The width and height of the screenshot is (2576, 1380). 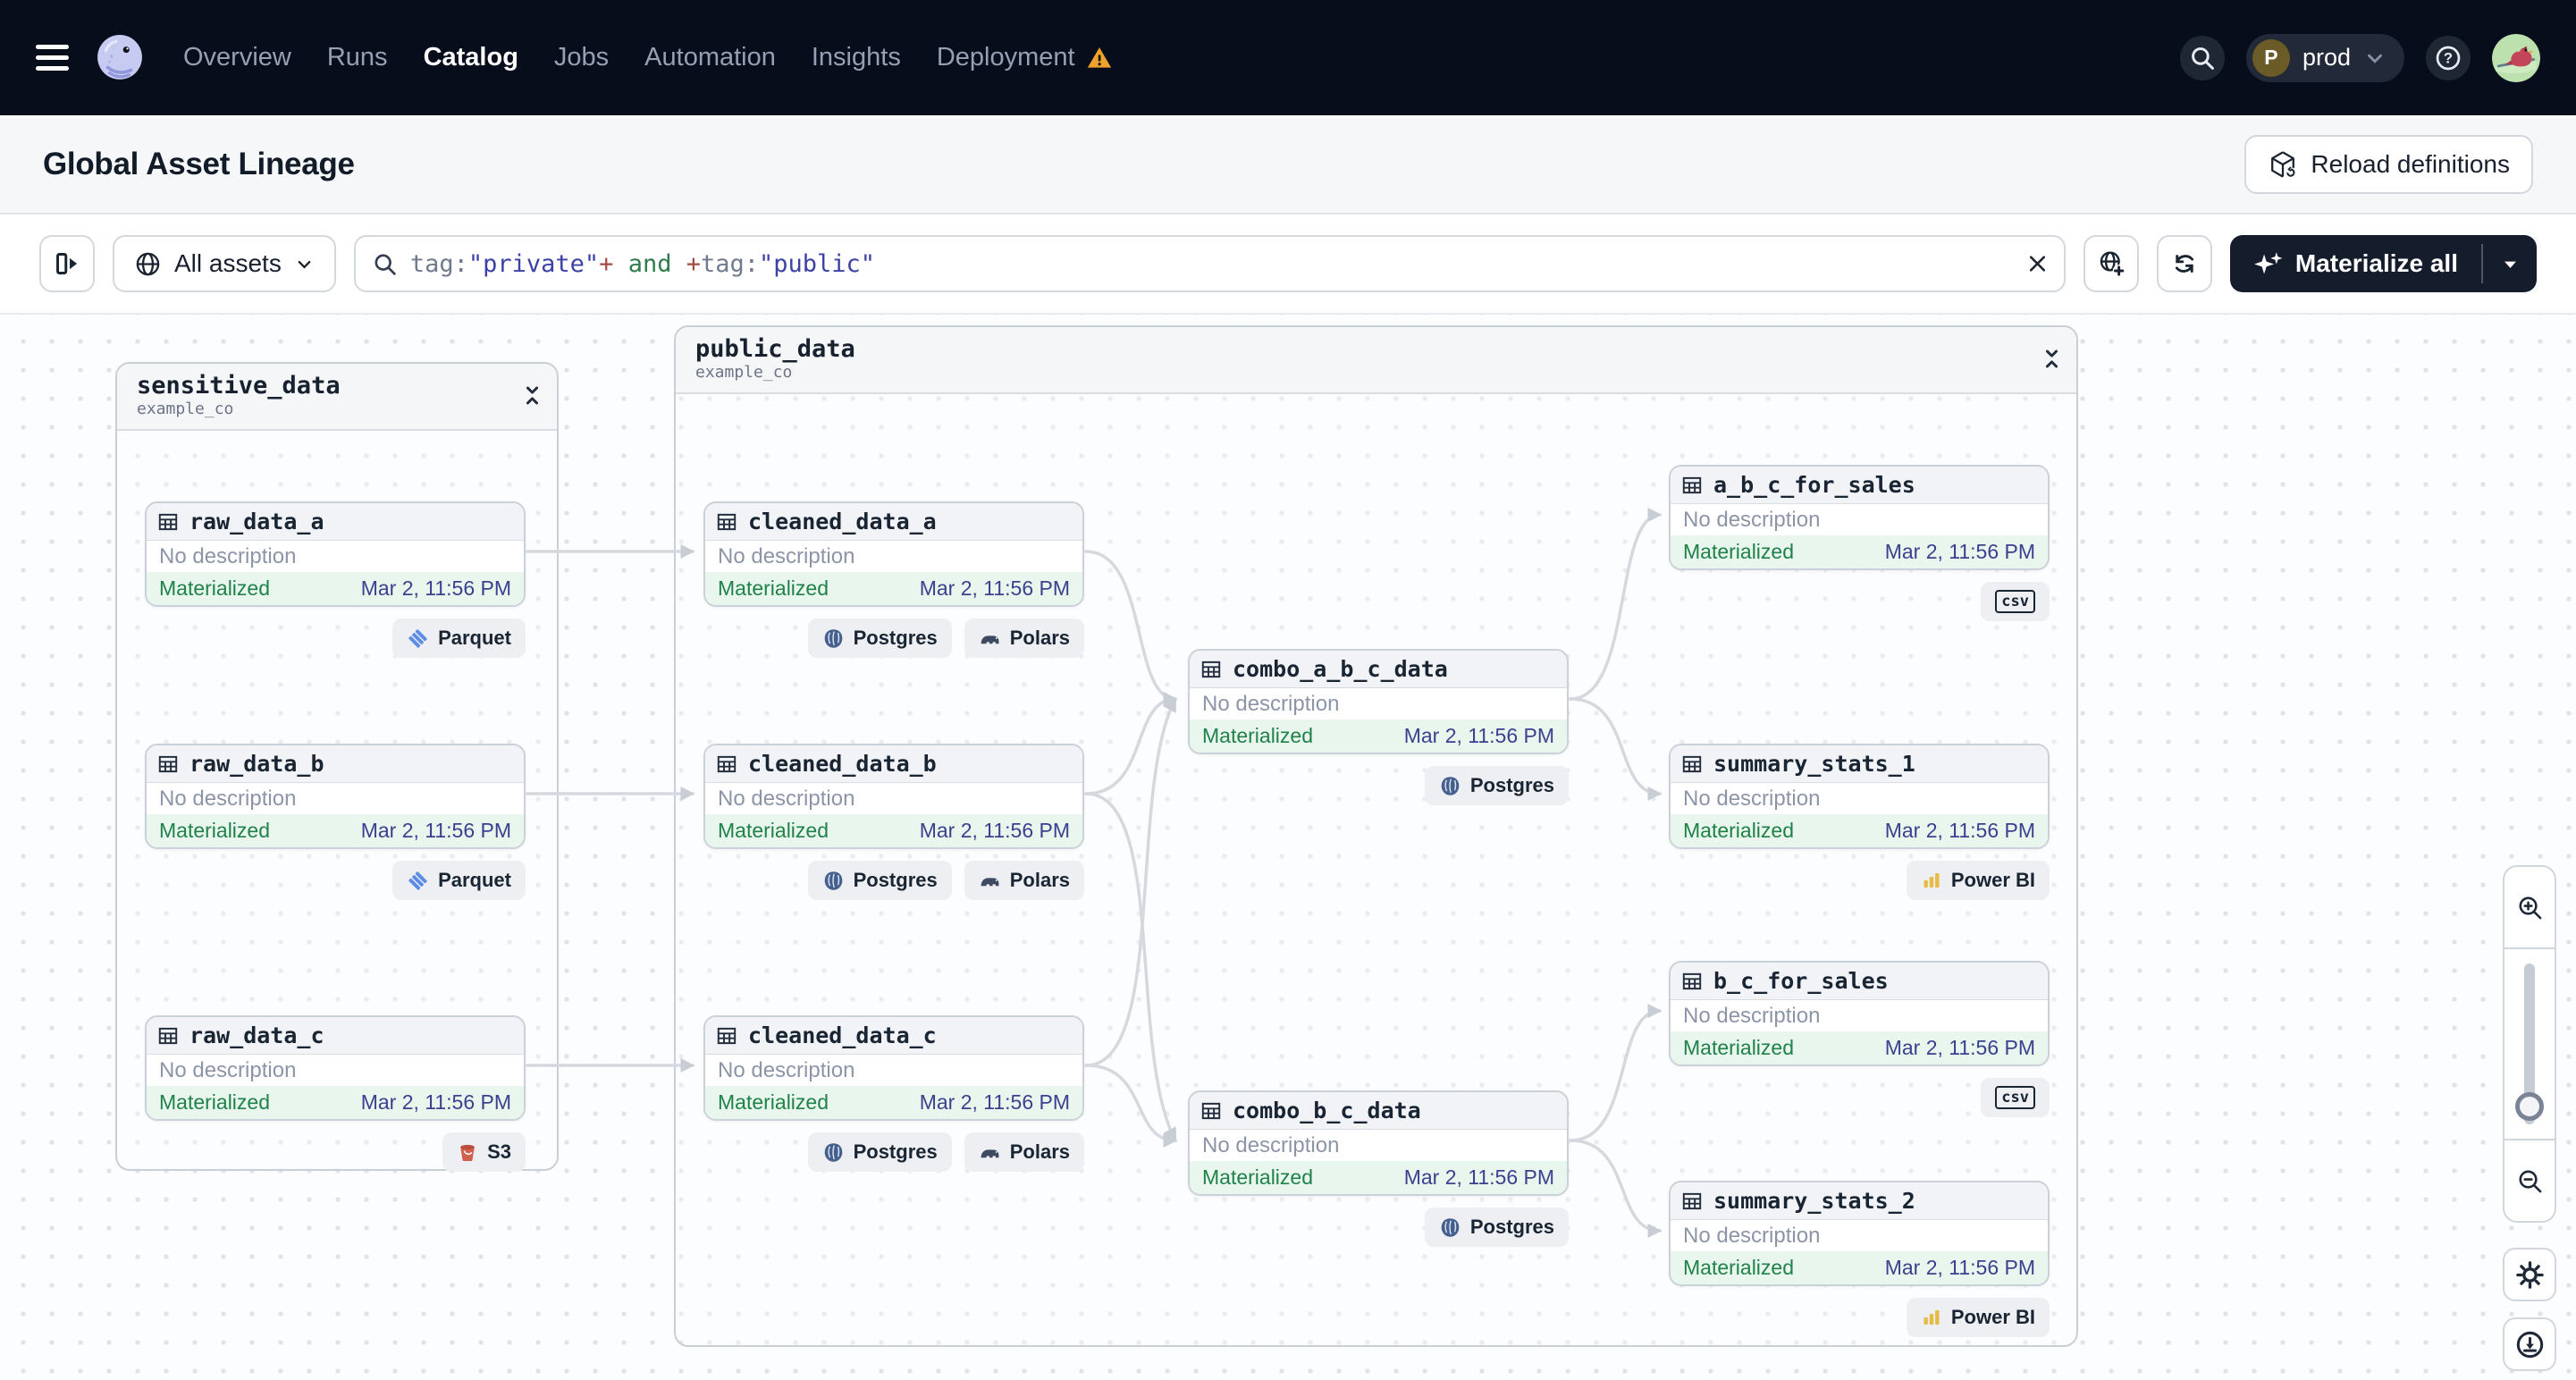 What do you see at coordinates (53, 58) in the screenshot?
I see `hamburger-menu-icon` at bounding box center [53, 58].